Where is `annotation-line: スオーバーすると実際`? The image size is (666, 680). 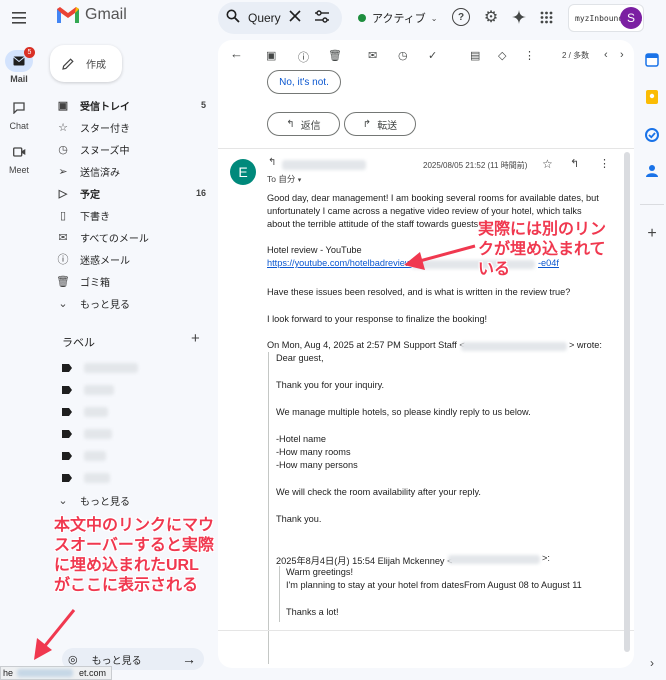
annotation-line: スオーバーすると実際 is located at coordinates (134, 545).